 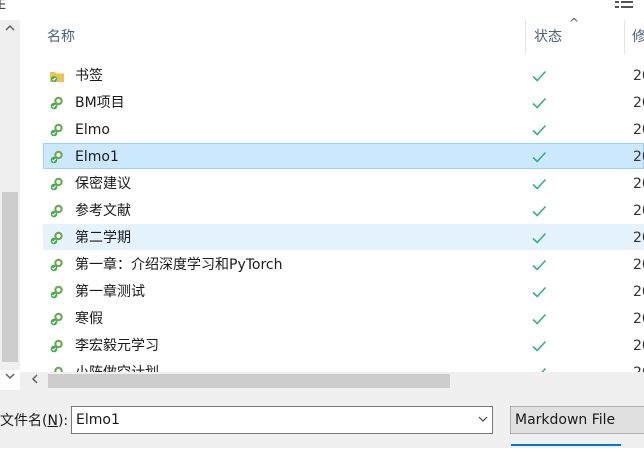 I want to click on file-name: Elmo1, so click(x=97, y=157).